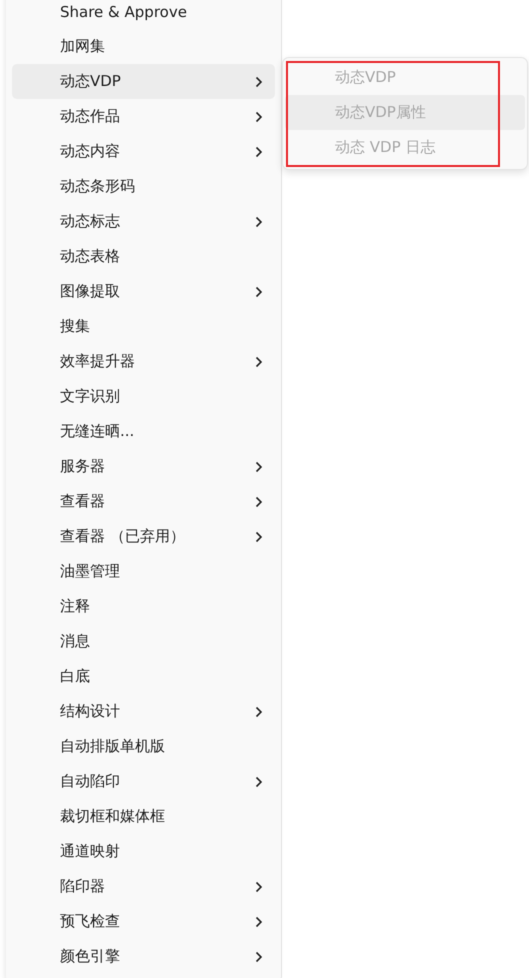 This screenshot has height=978, width=529. What do you see at coordinates (143, 501) in the screenshot?
I see `menu-item: 查看器` at bounding box center [143, 501].